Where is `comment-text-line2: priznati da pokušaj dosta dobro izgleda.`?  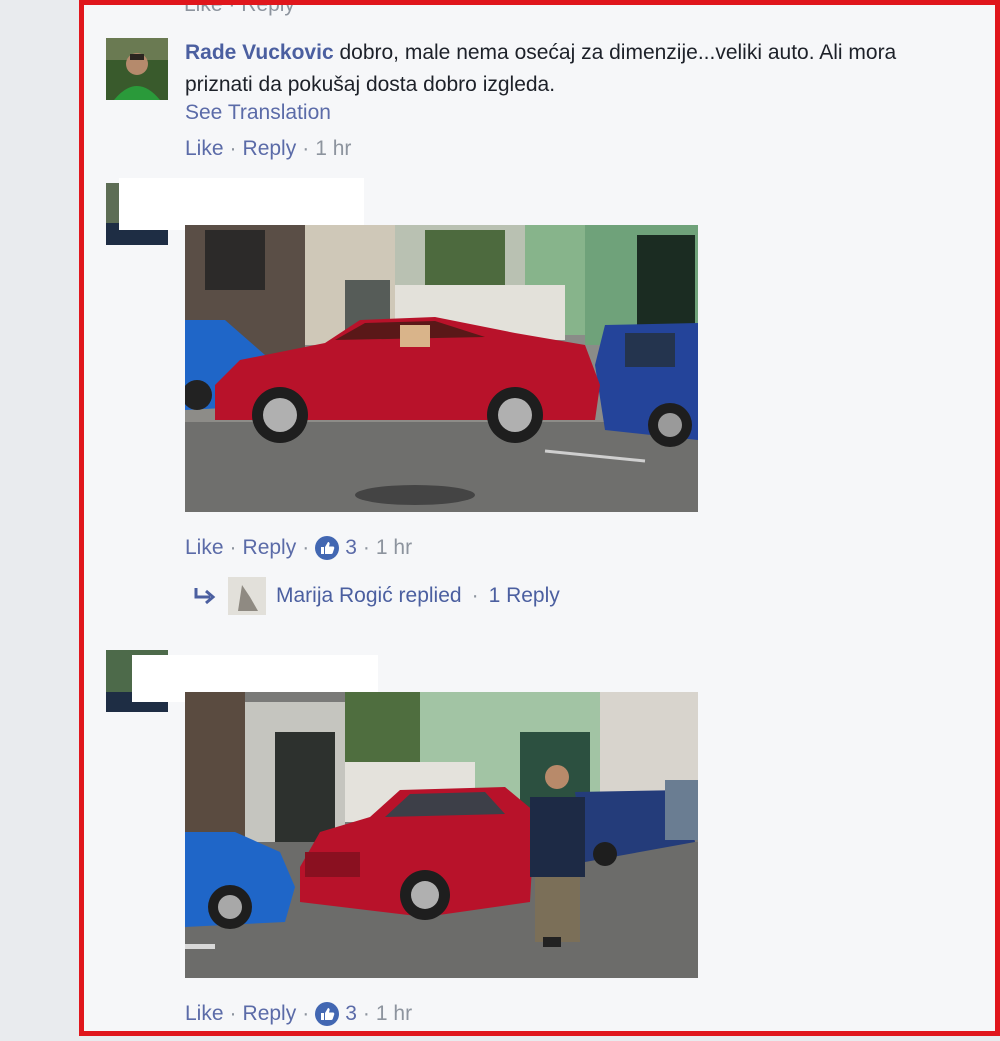 comment-text-line2: priznati da pokušaj dosta dobro izgleda. is located at coordinates (370, 84).